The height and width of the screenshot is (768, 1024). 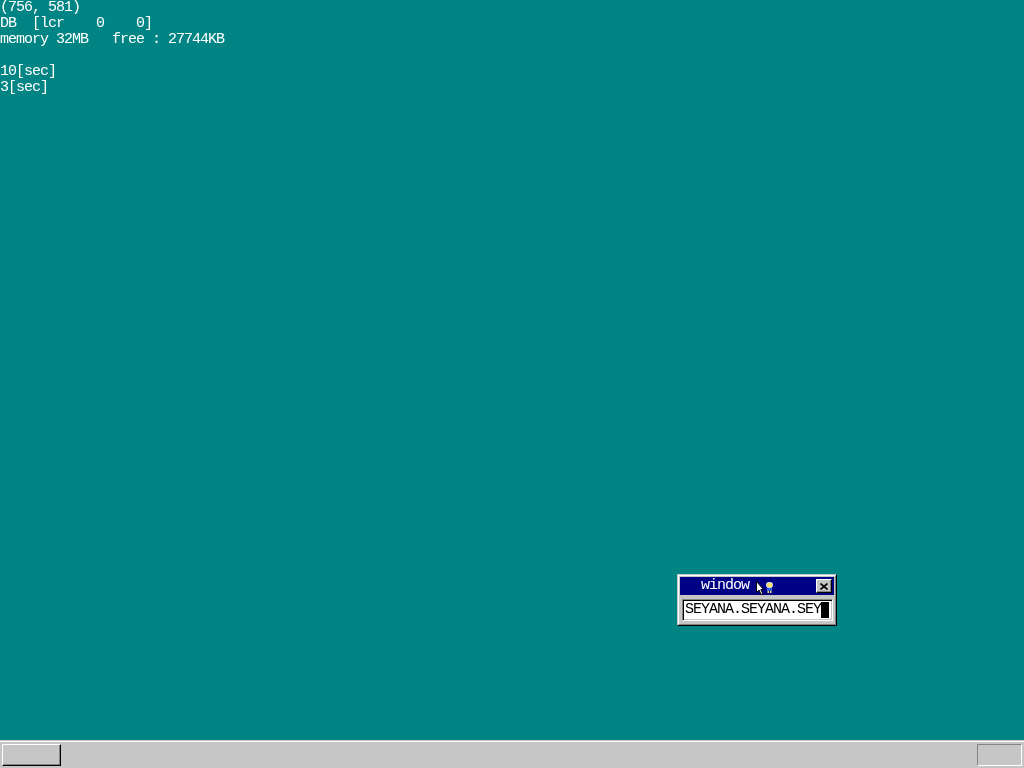 What do you see at coordinates (40, 8) in the screenshot?
I see `debug-text: (756, 581)` at bounding box center [40, 8].